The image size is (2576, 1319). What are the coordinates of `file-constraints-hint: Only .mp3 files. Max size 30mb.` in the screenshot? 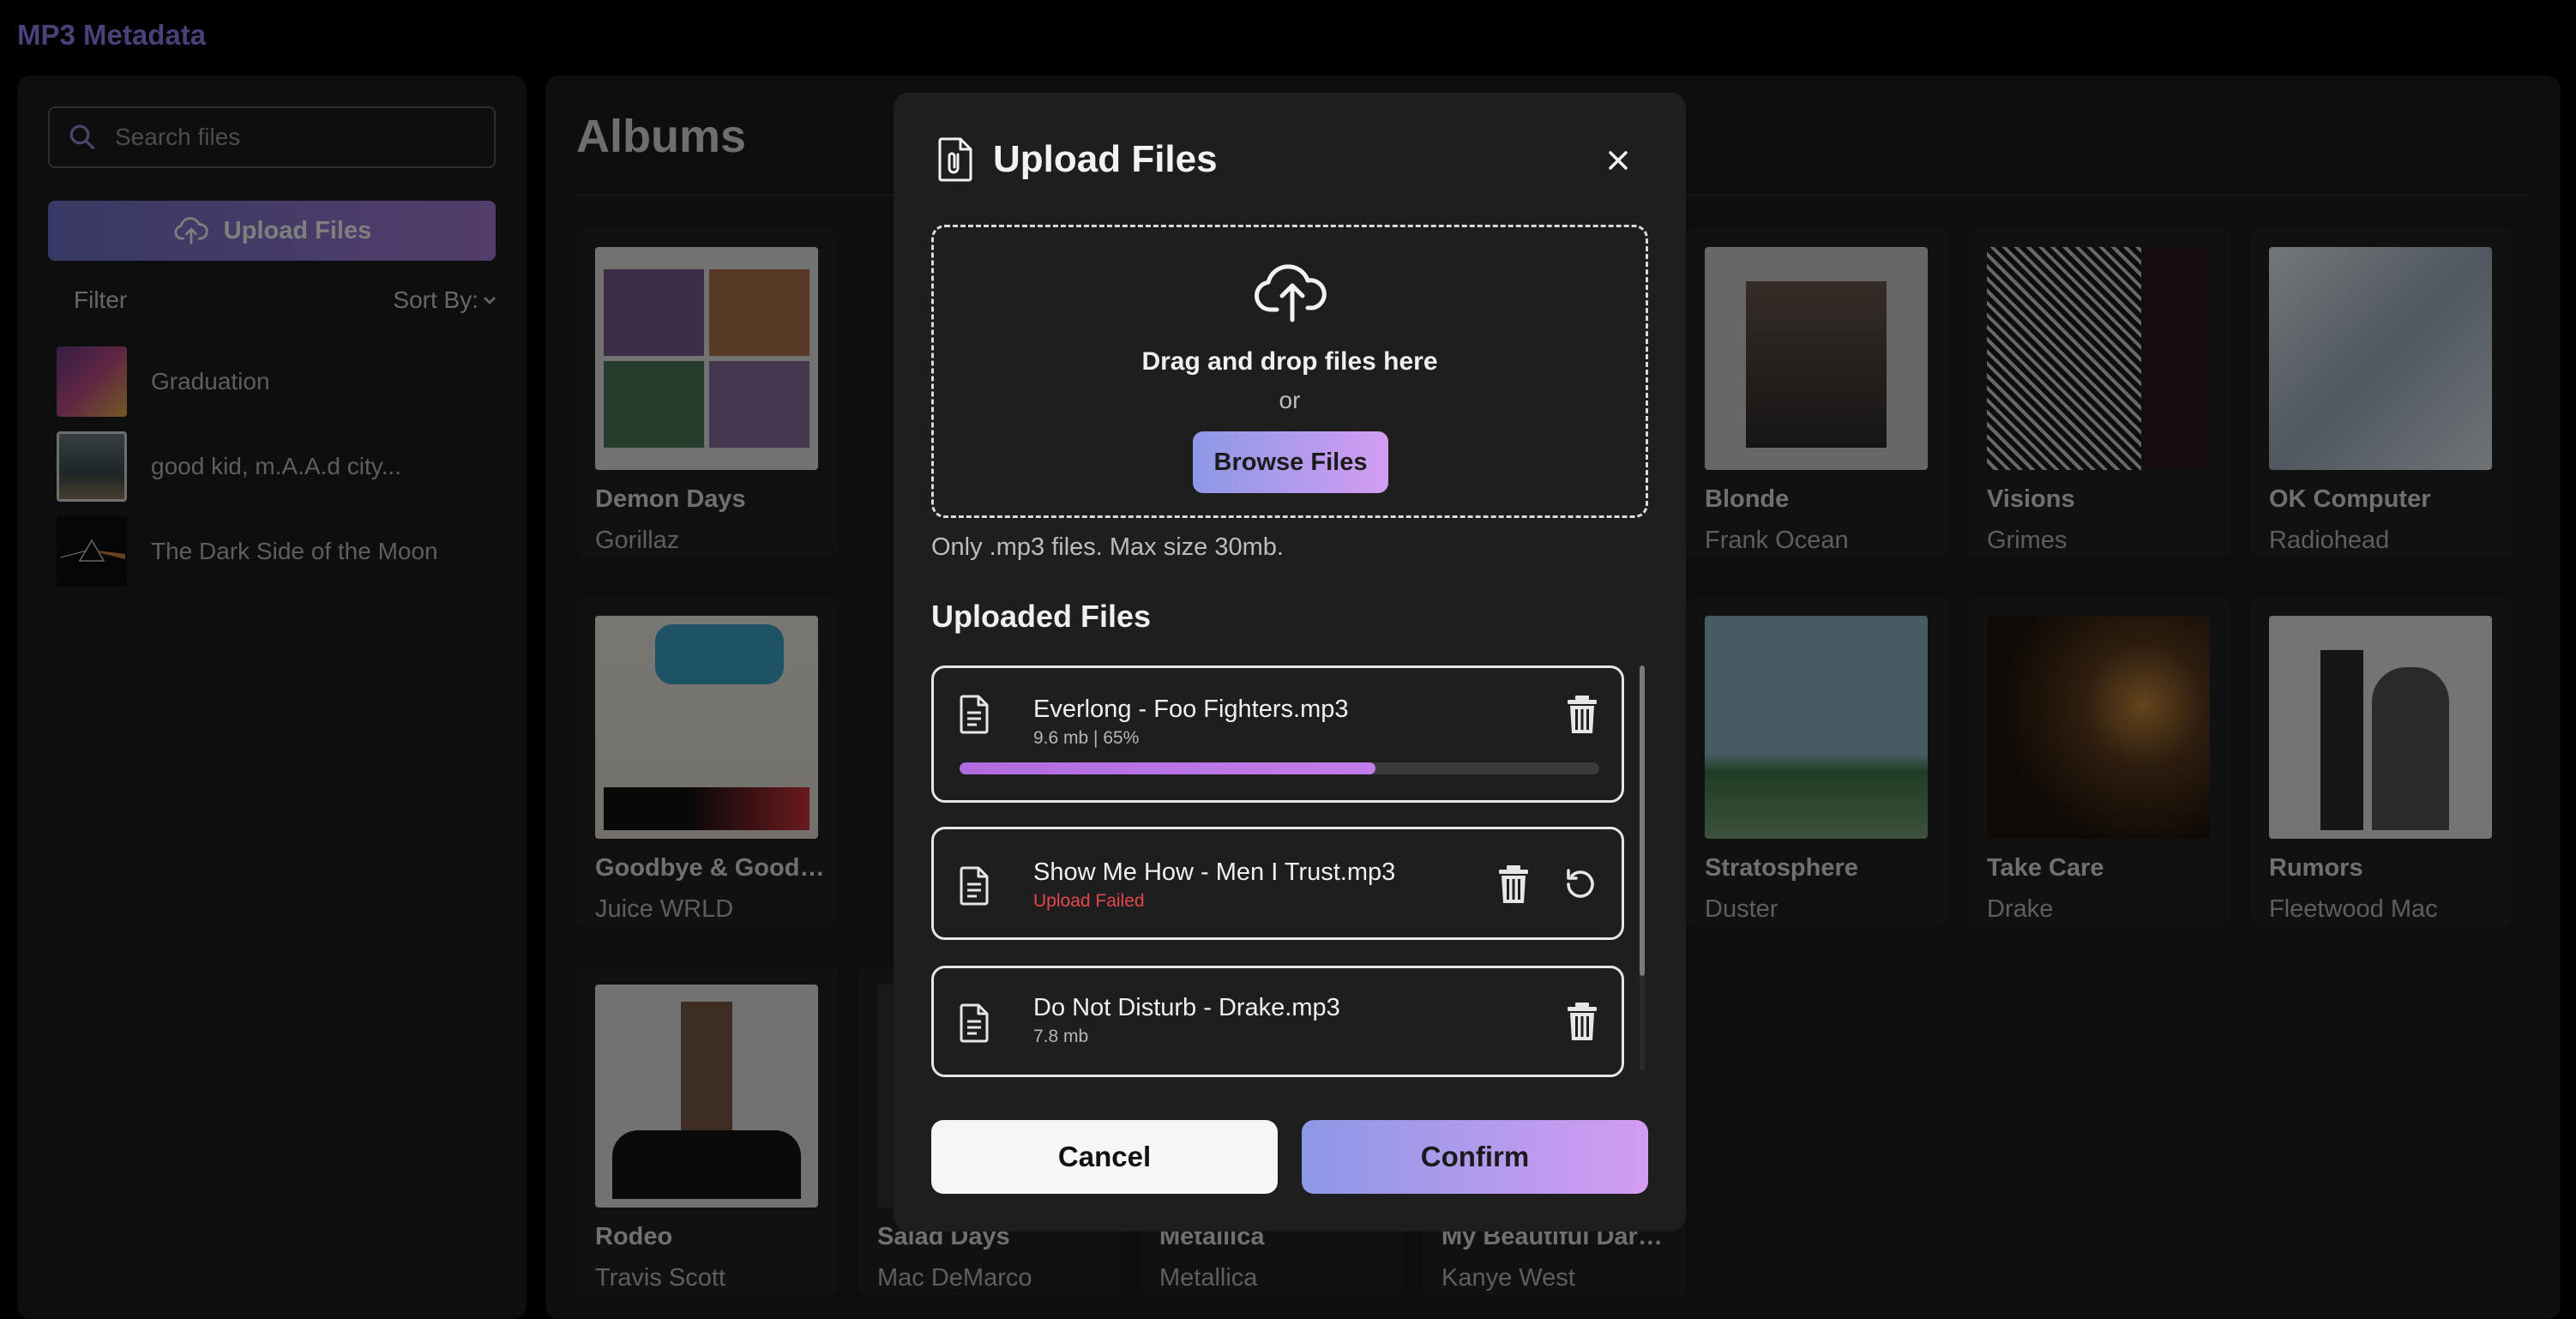 It's located at (1107, 547).